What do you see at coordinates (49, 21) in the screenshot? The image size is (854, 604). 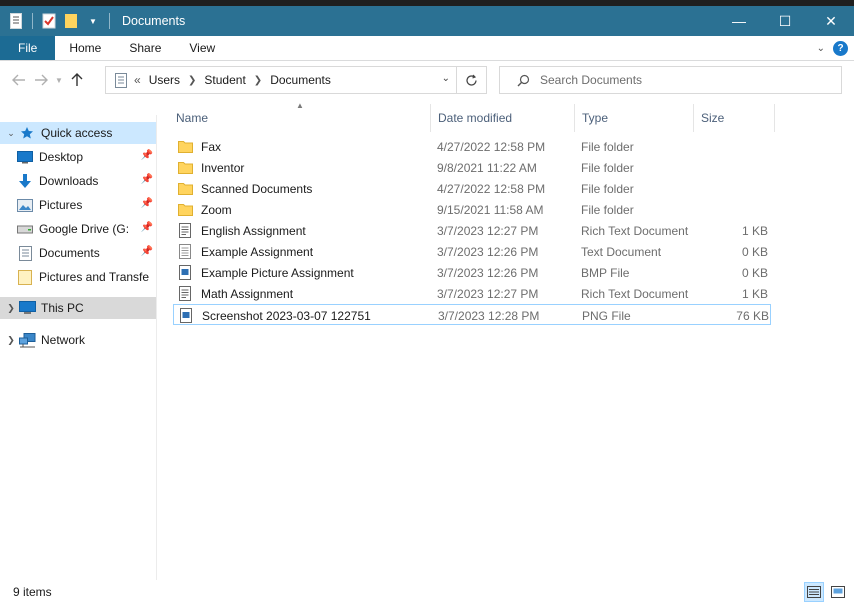 I see `checklist-icon` at bounding box center [49, 21].